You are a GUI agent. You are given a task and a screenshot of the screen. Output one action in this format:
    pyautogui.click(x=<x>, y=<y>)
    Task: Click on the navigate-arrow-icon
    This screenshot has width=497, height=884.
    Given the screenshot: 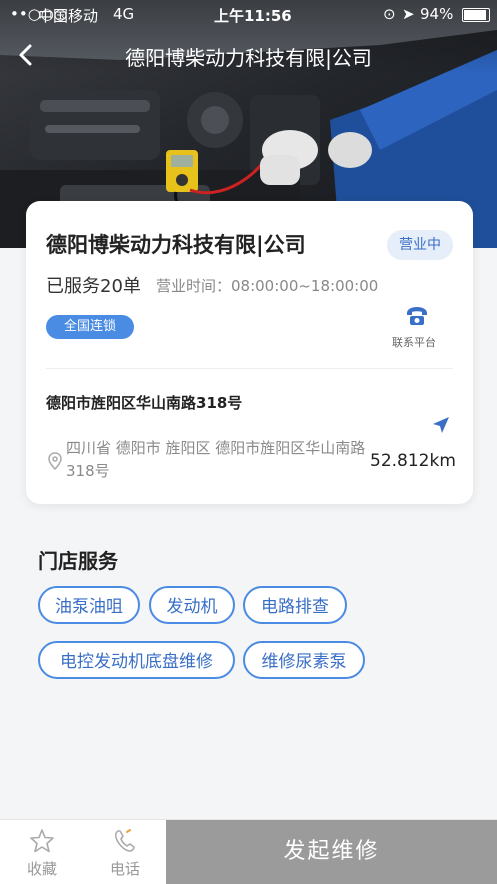 What is the action you would take?
    pyautogui.click(x=441, y=425)
    